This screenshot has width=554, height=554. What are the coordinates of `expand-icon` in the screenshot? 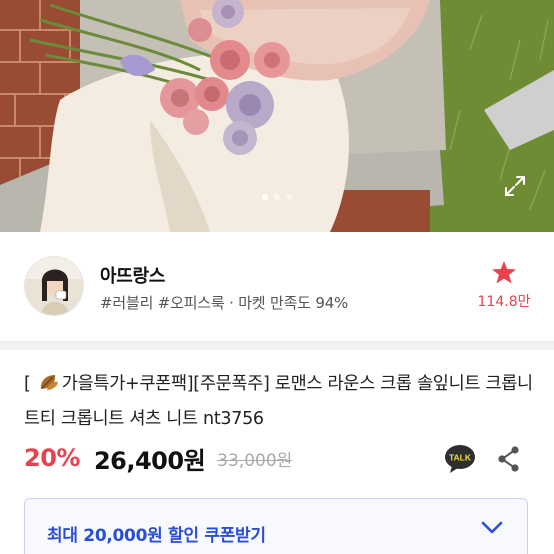 It's located at (515, 186).